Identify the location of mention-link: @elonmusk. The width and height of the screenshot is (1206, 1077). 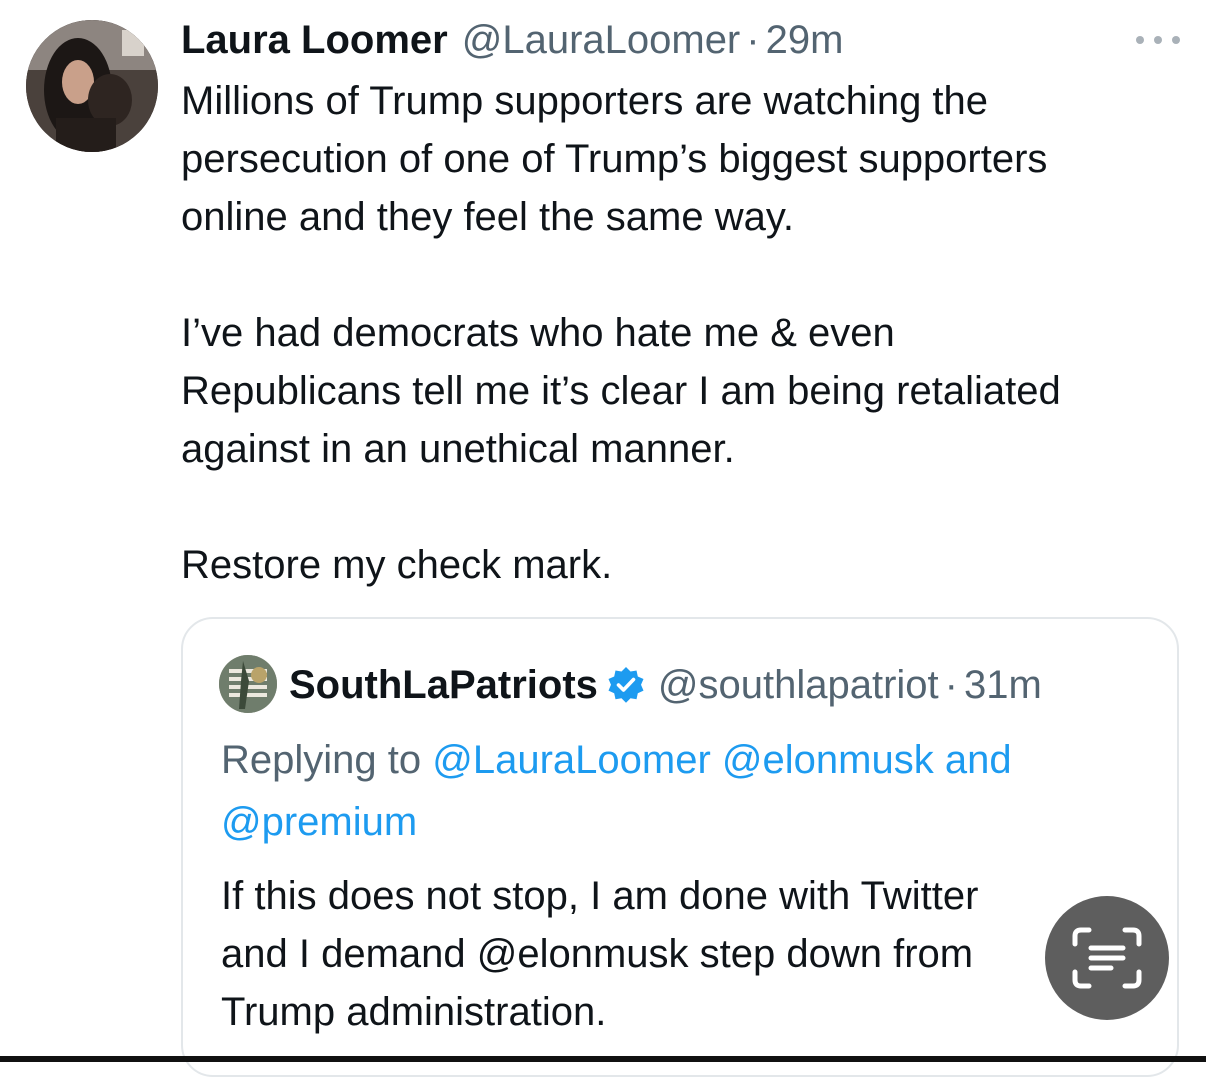
(828, 760).